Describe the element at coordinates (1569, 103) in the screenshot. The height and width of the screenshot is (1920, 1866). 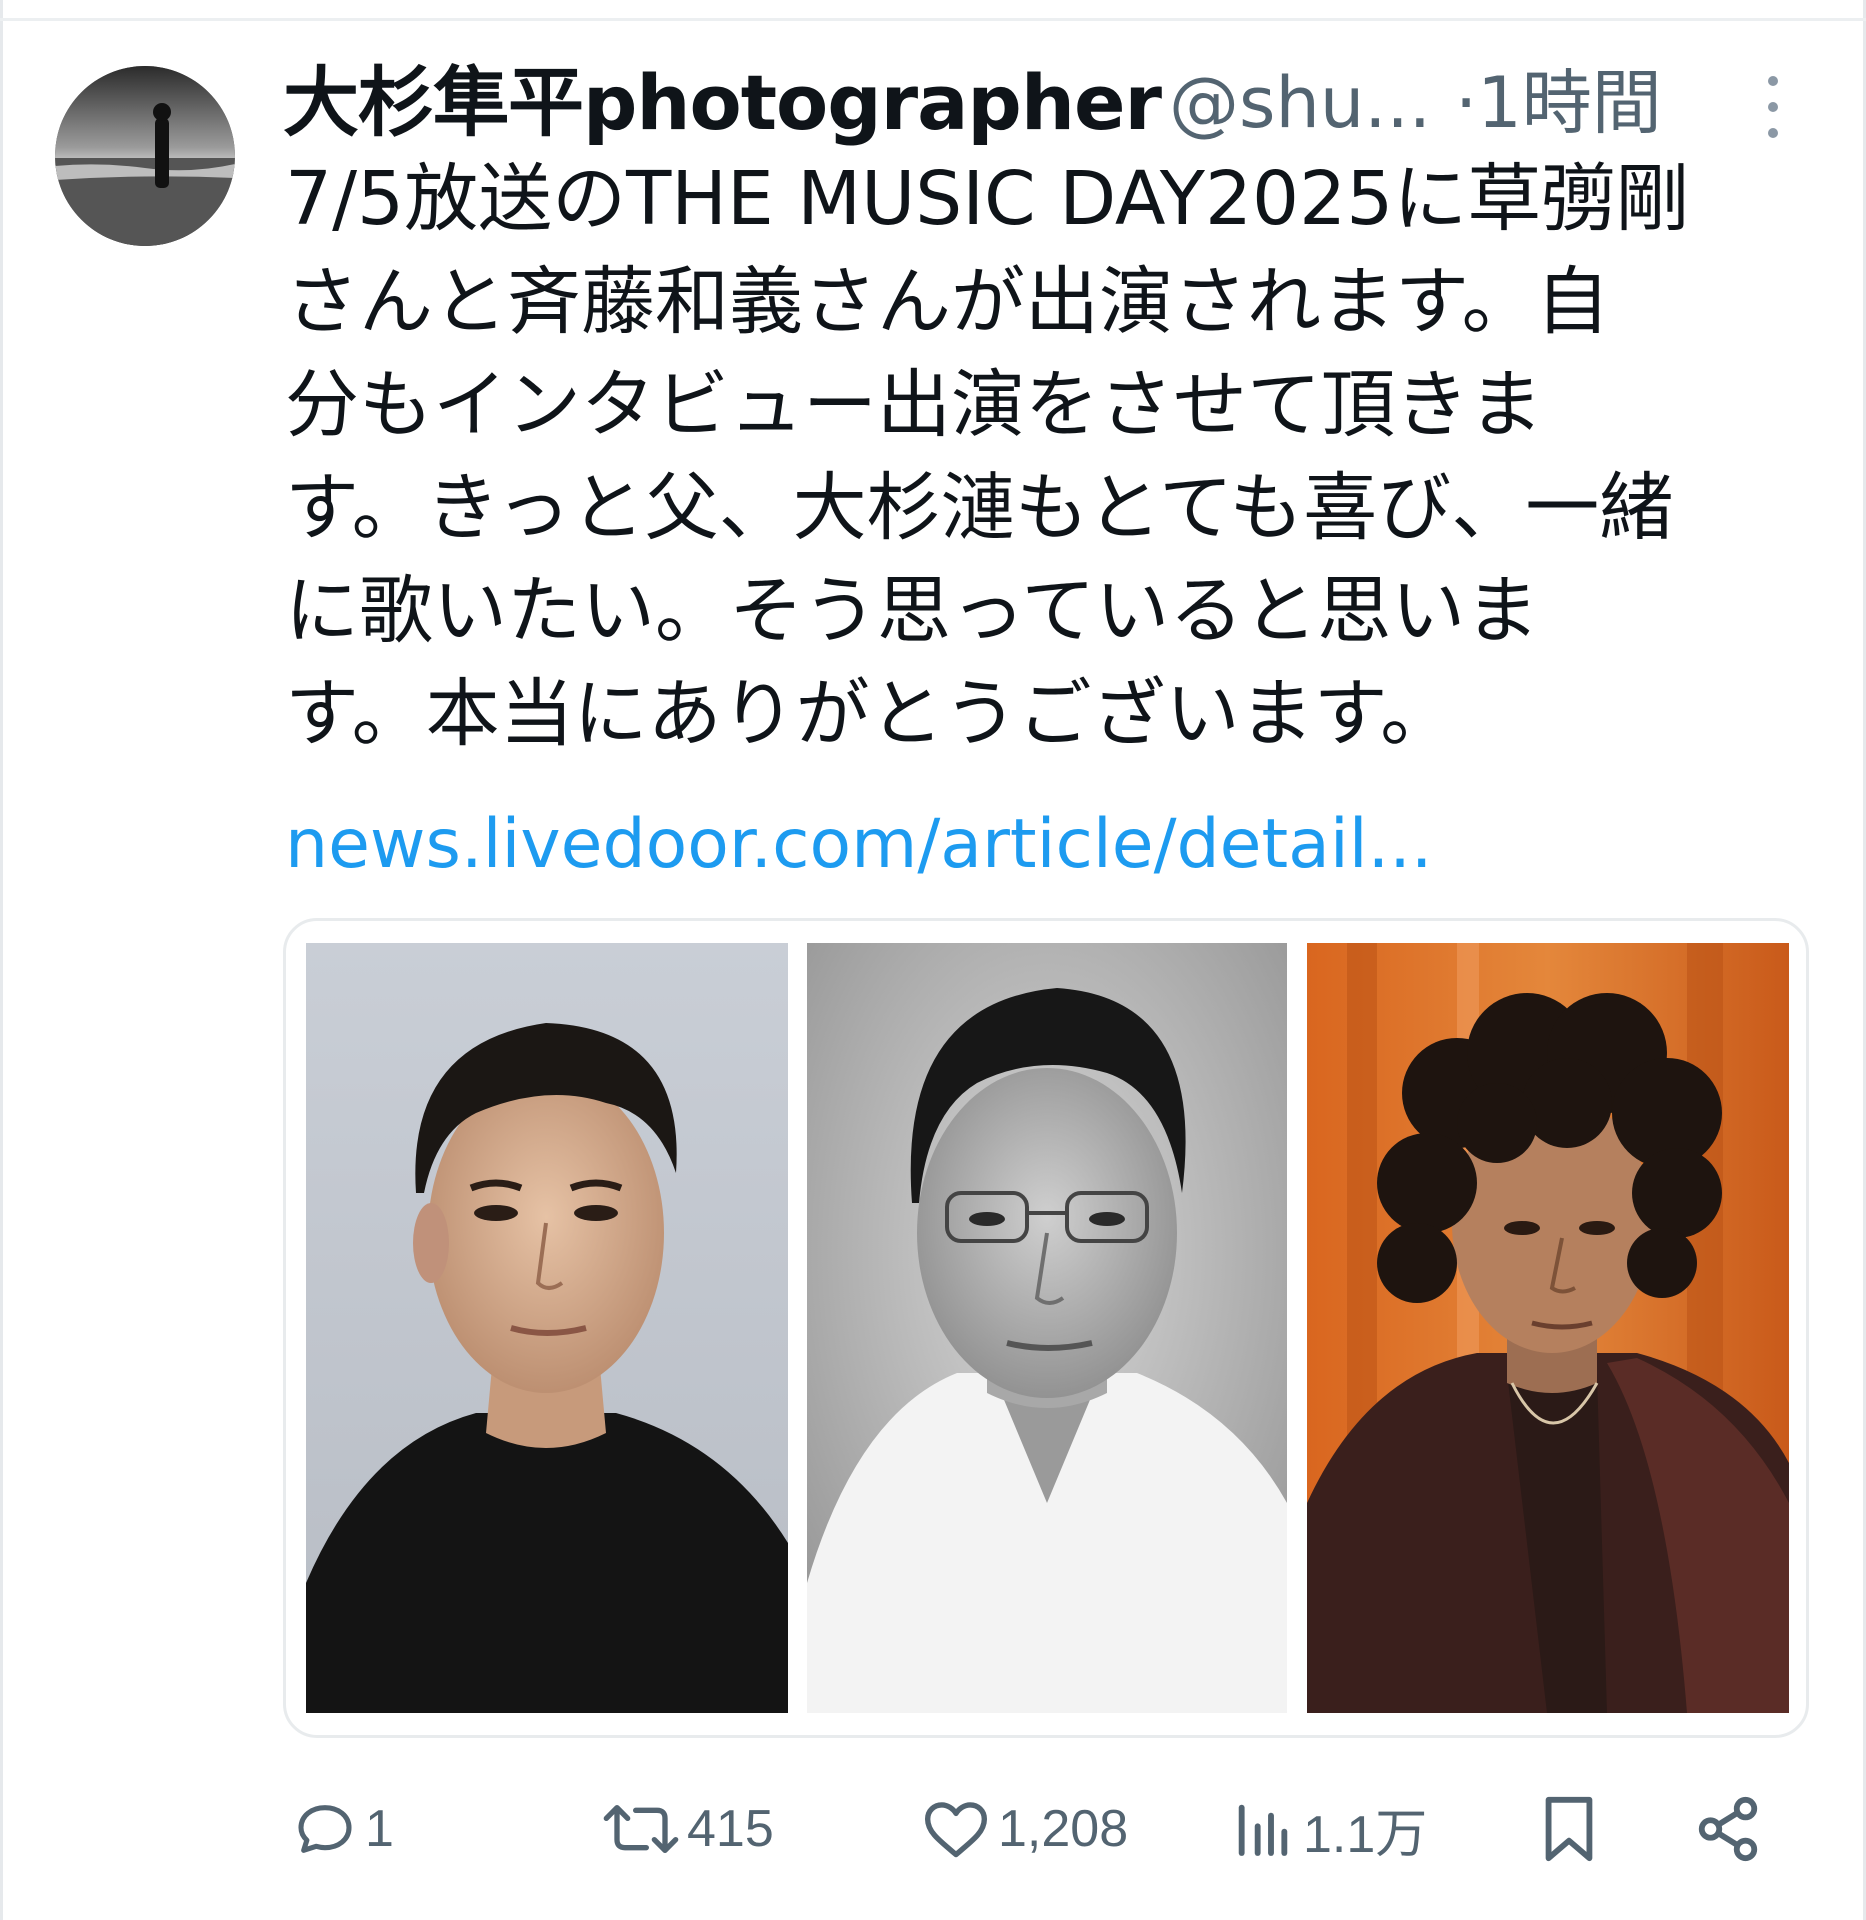
I see `time-label: 1時間` at that location.